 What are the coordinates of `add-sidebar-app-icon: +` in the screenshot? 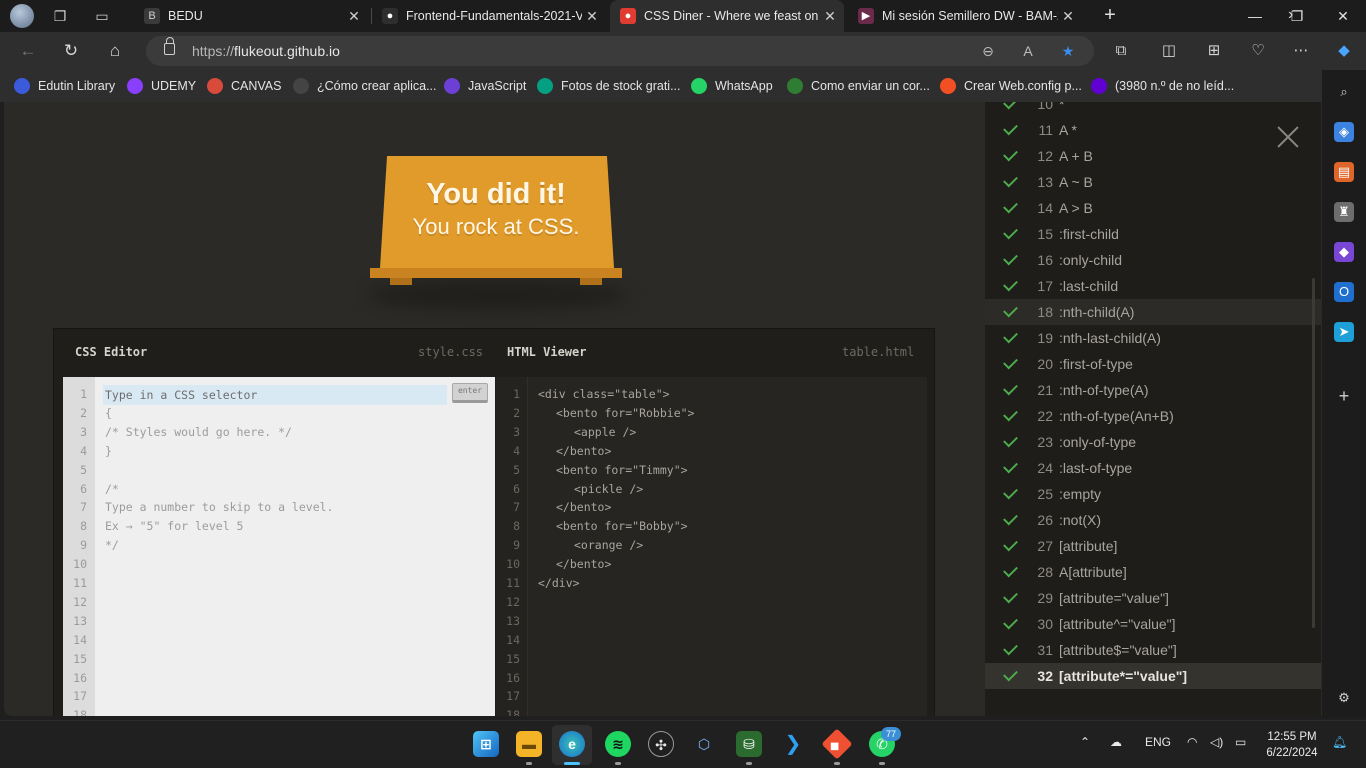 It's located at (1344, 396).